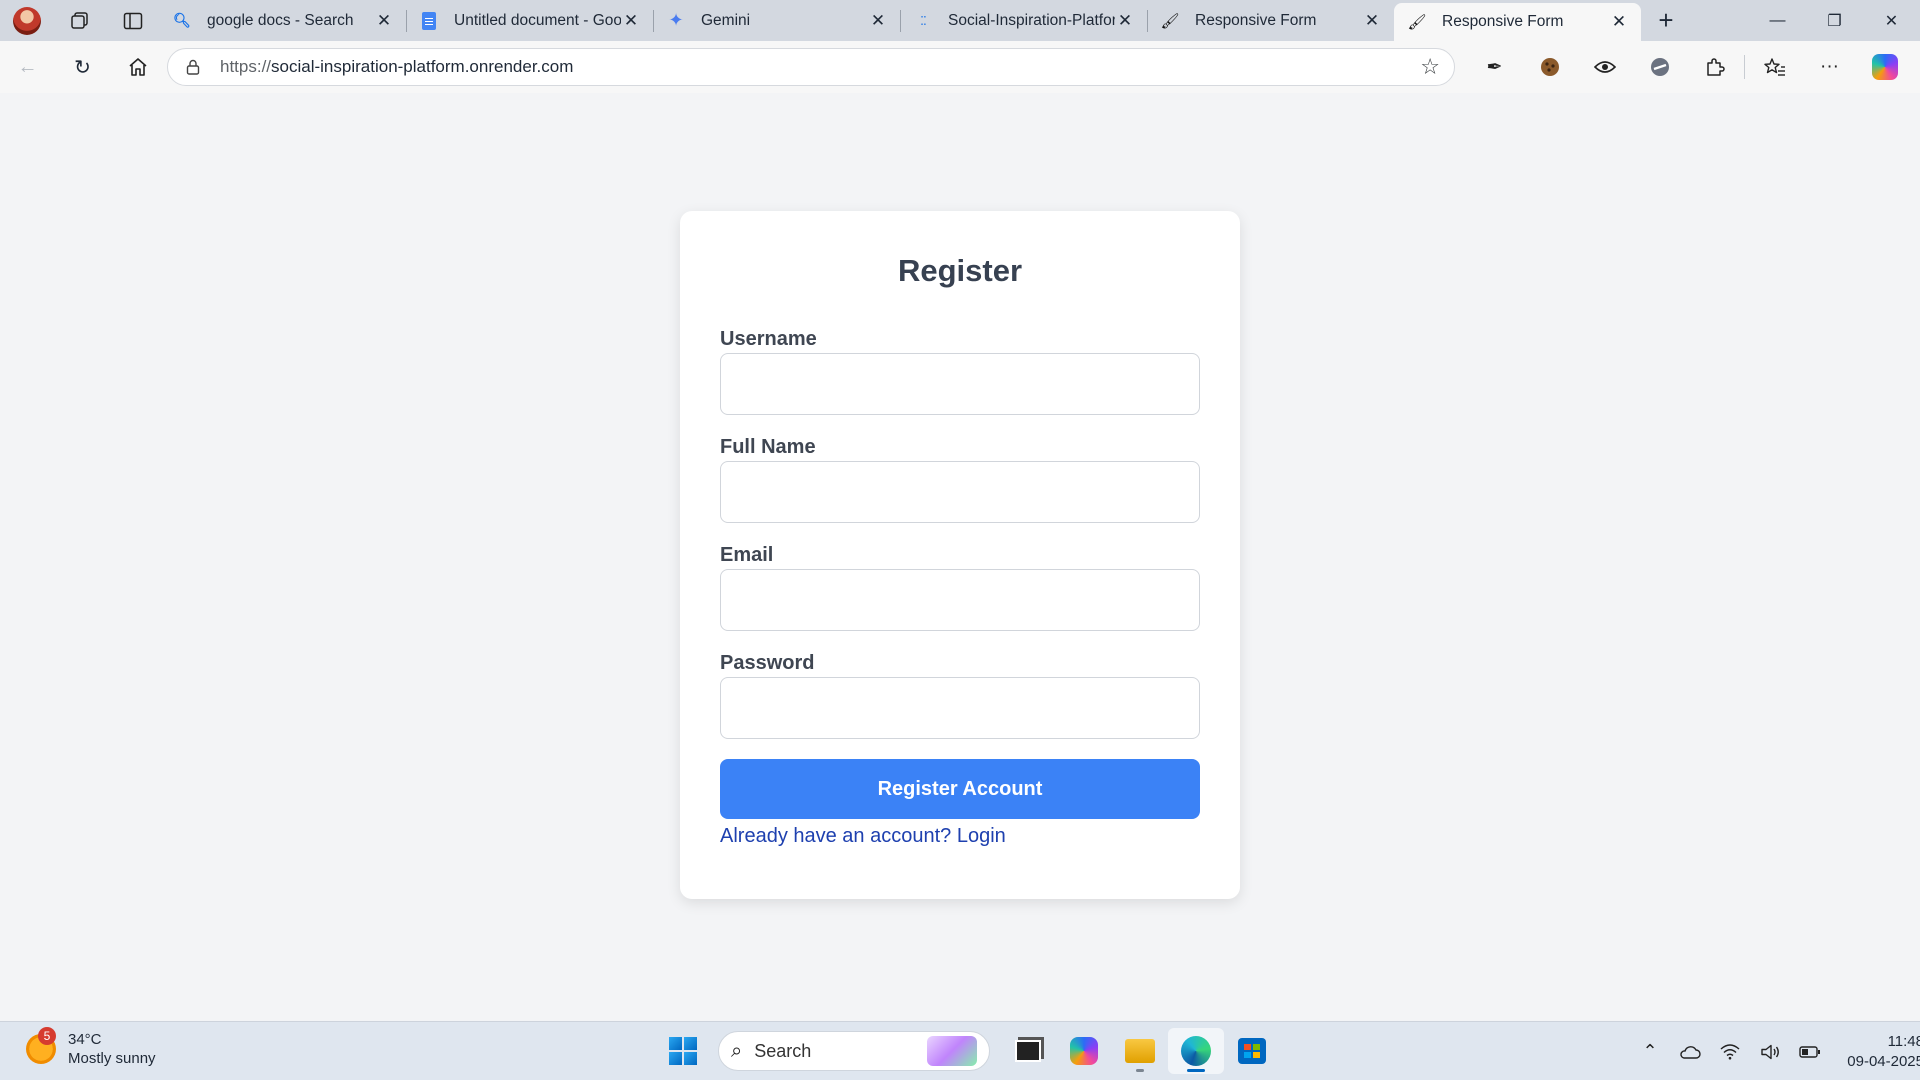 The height and width of the screenshot is (1080, 1920). I want to click on url-protocol: https://, so click(246, 66).